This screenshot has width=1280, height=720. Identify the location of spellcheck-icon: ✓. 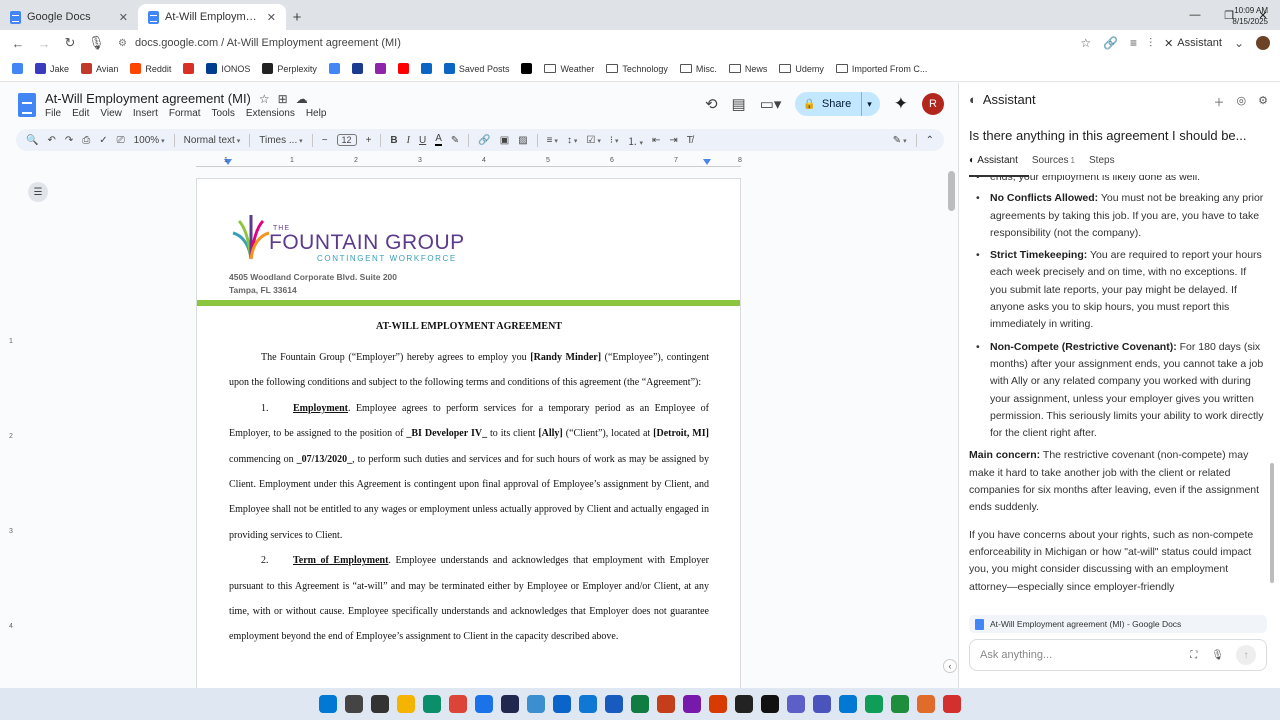
(103, 140).